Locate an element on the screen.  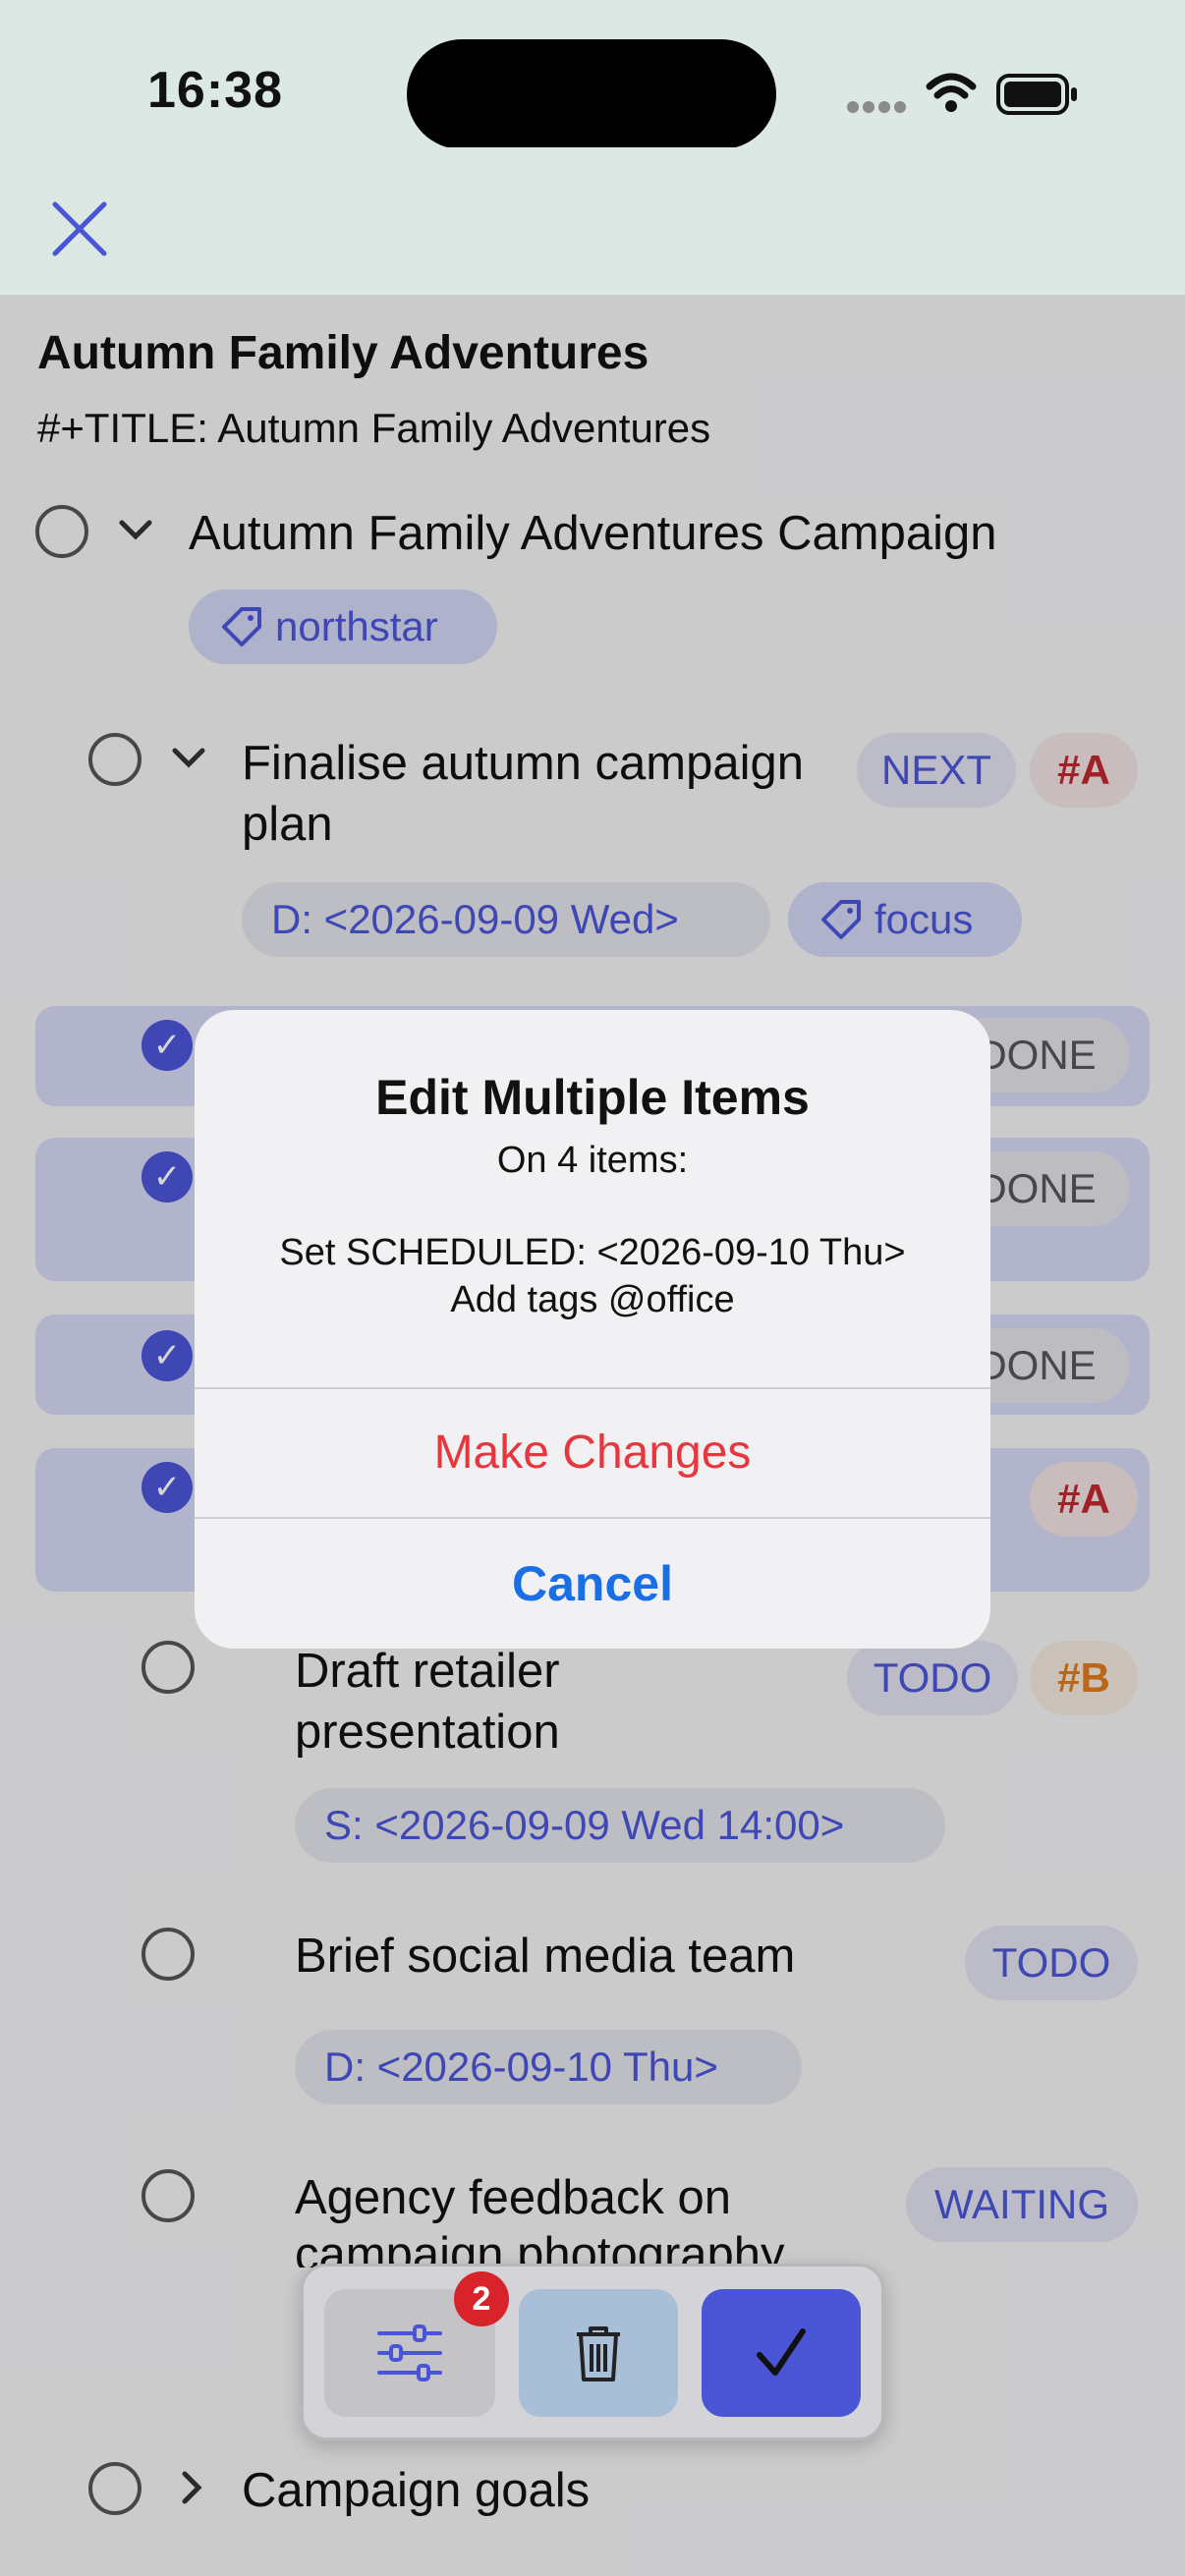
trash-icon is located at coordinates (598, 2353).